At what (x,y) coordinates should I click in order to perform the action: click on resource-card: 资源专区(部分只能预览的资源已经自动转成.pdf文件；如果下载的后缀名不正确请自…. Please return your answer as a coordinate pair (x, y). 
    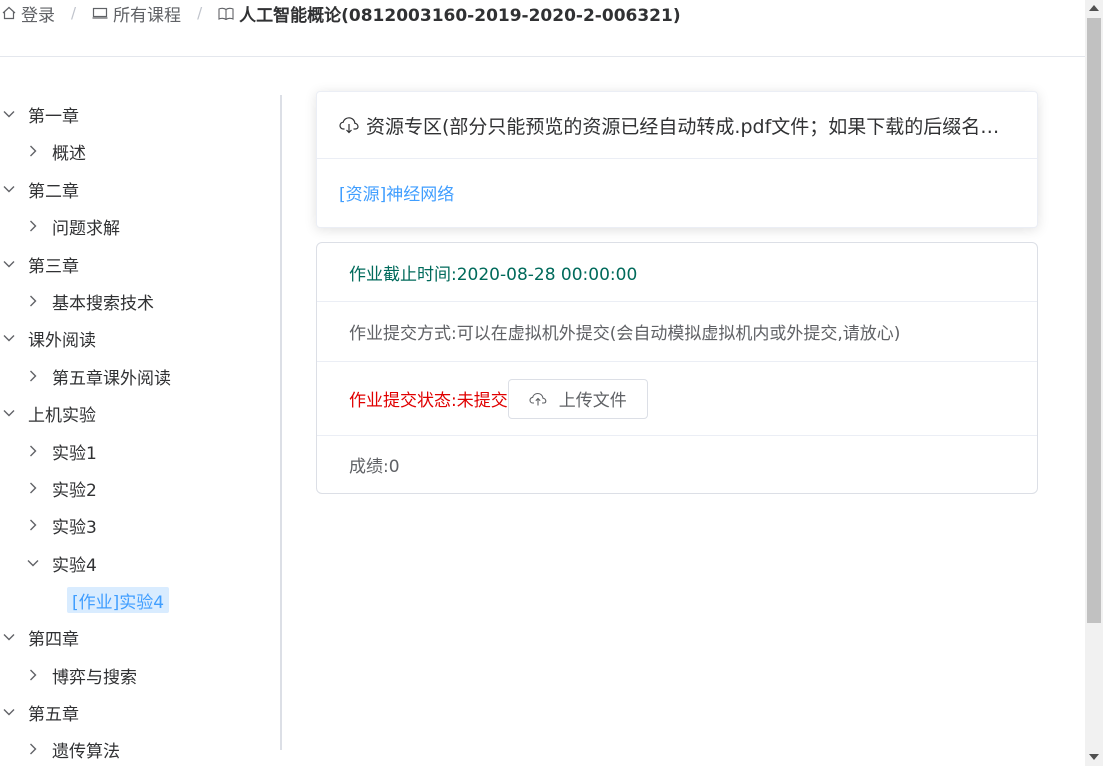
    Looking at the image, I should click on (677, 159).